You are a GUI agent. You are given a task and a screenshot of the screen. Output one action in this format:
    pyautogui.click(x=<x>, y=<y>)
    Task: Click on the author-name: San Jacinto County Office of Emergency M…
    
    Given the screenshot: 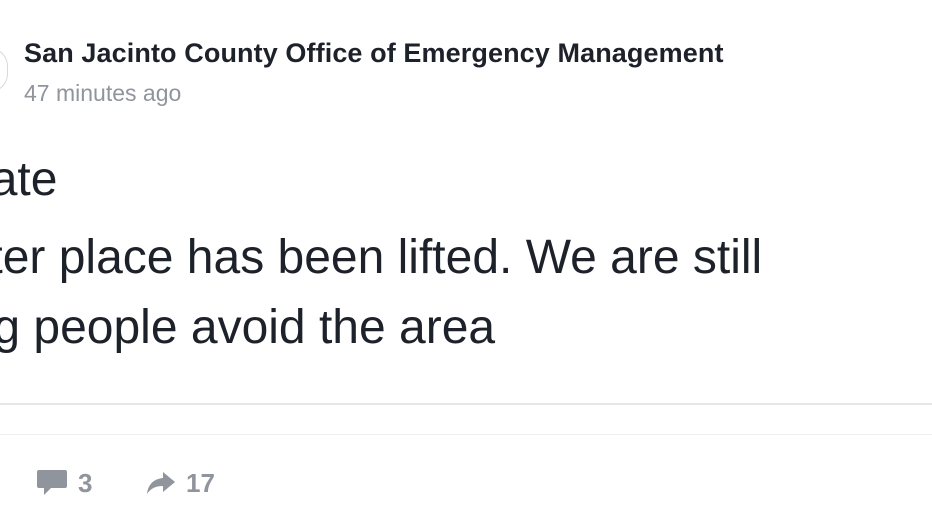 What is the action you would take?
    pyautogui.click(x=374, y=53)
    